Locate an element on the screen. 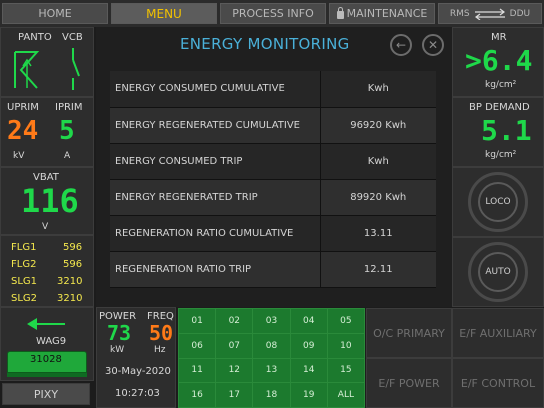  panto-label: PANTO is located at coordinates (35, 37).